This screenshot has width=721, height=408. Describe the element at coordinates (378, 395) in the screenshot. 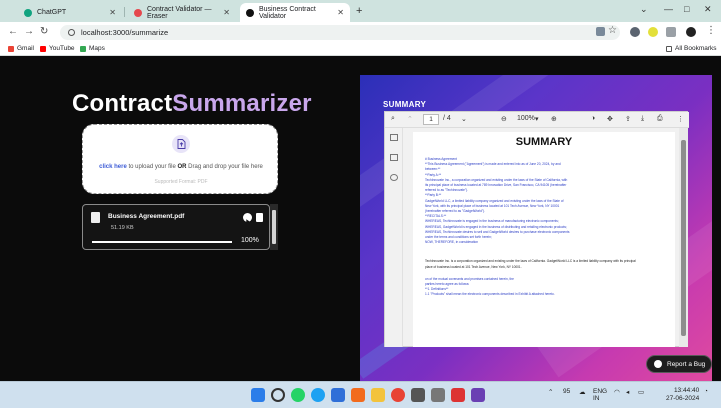

I see `file-explorer-icon` at that location.